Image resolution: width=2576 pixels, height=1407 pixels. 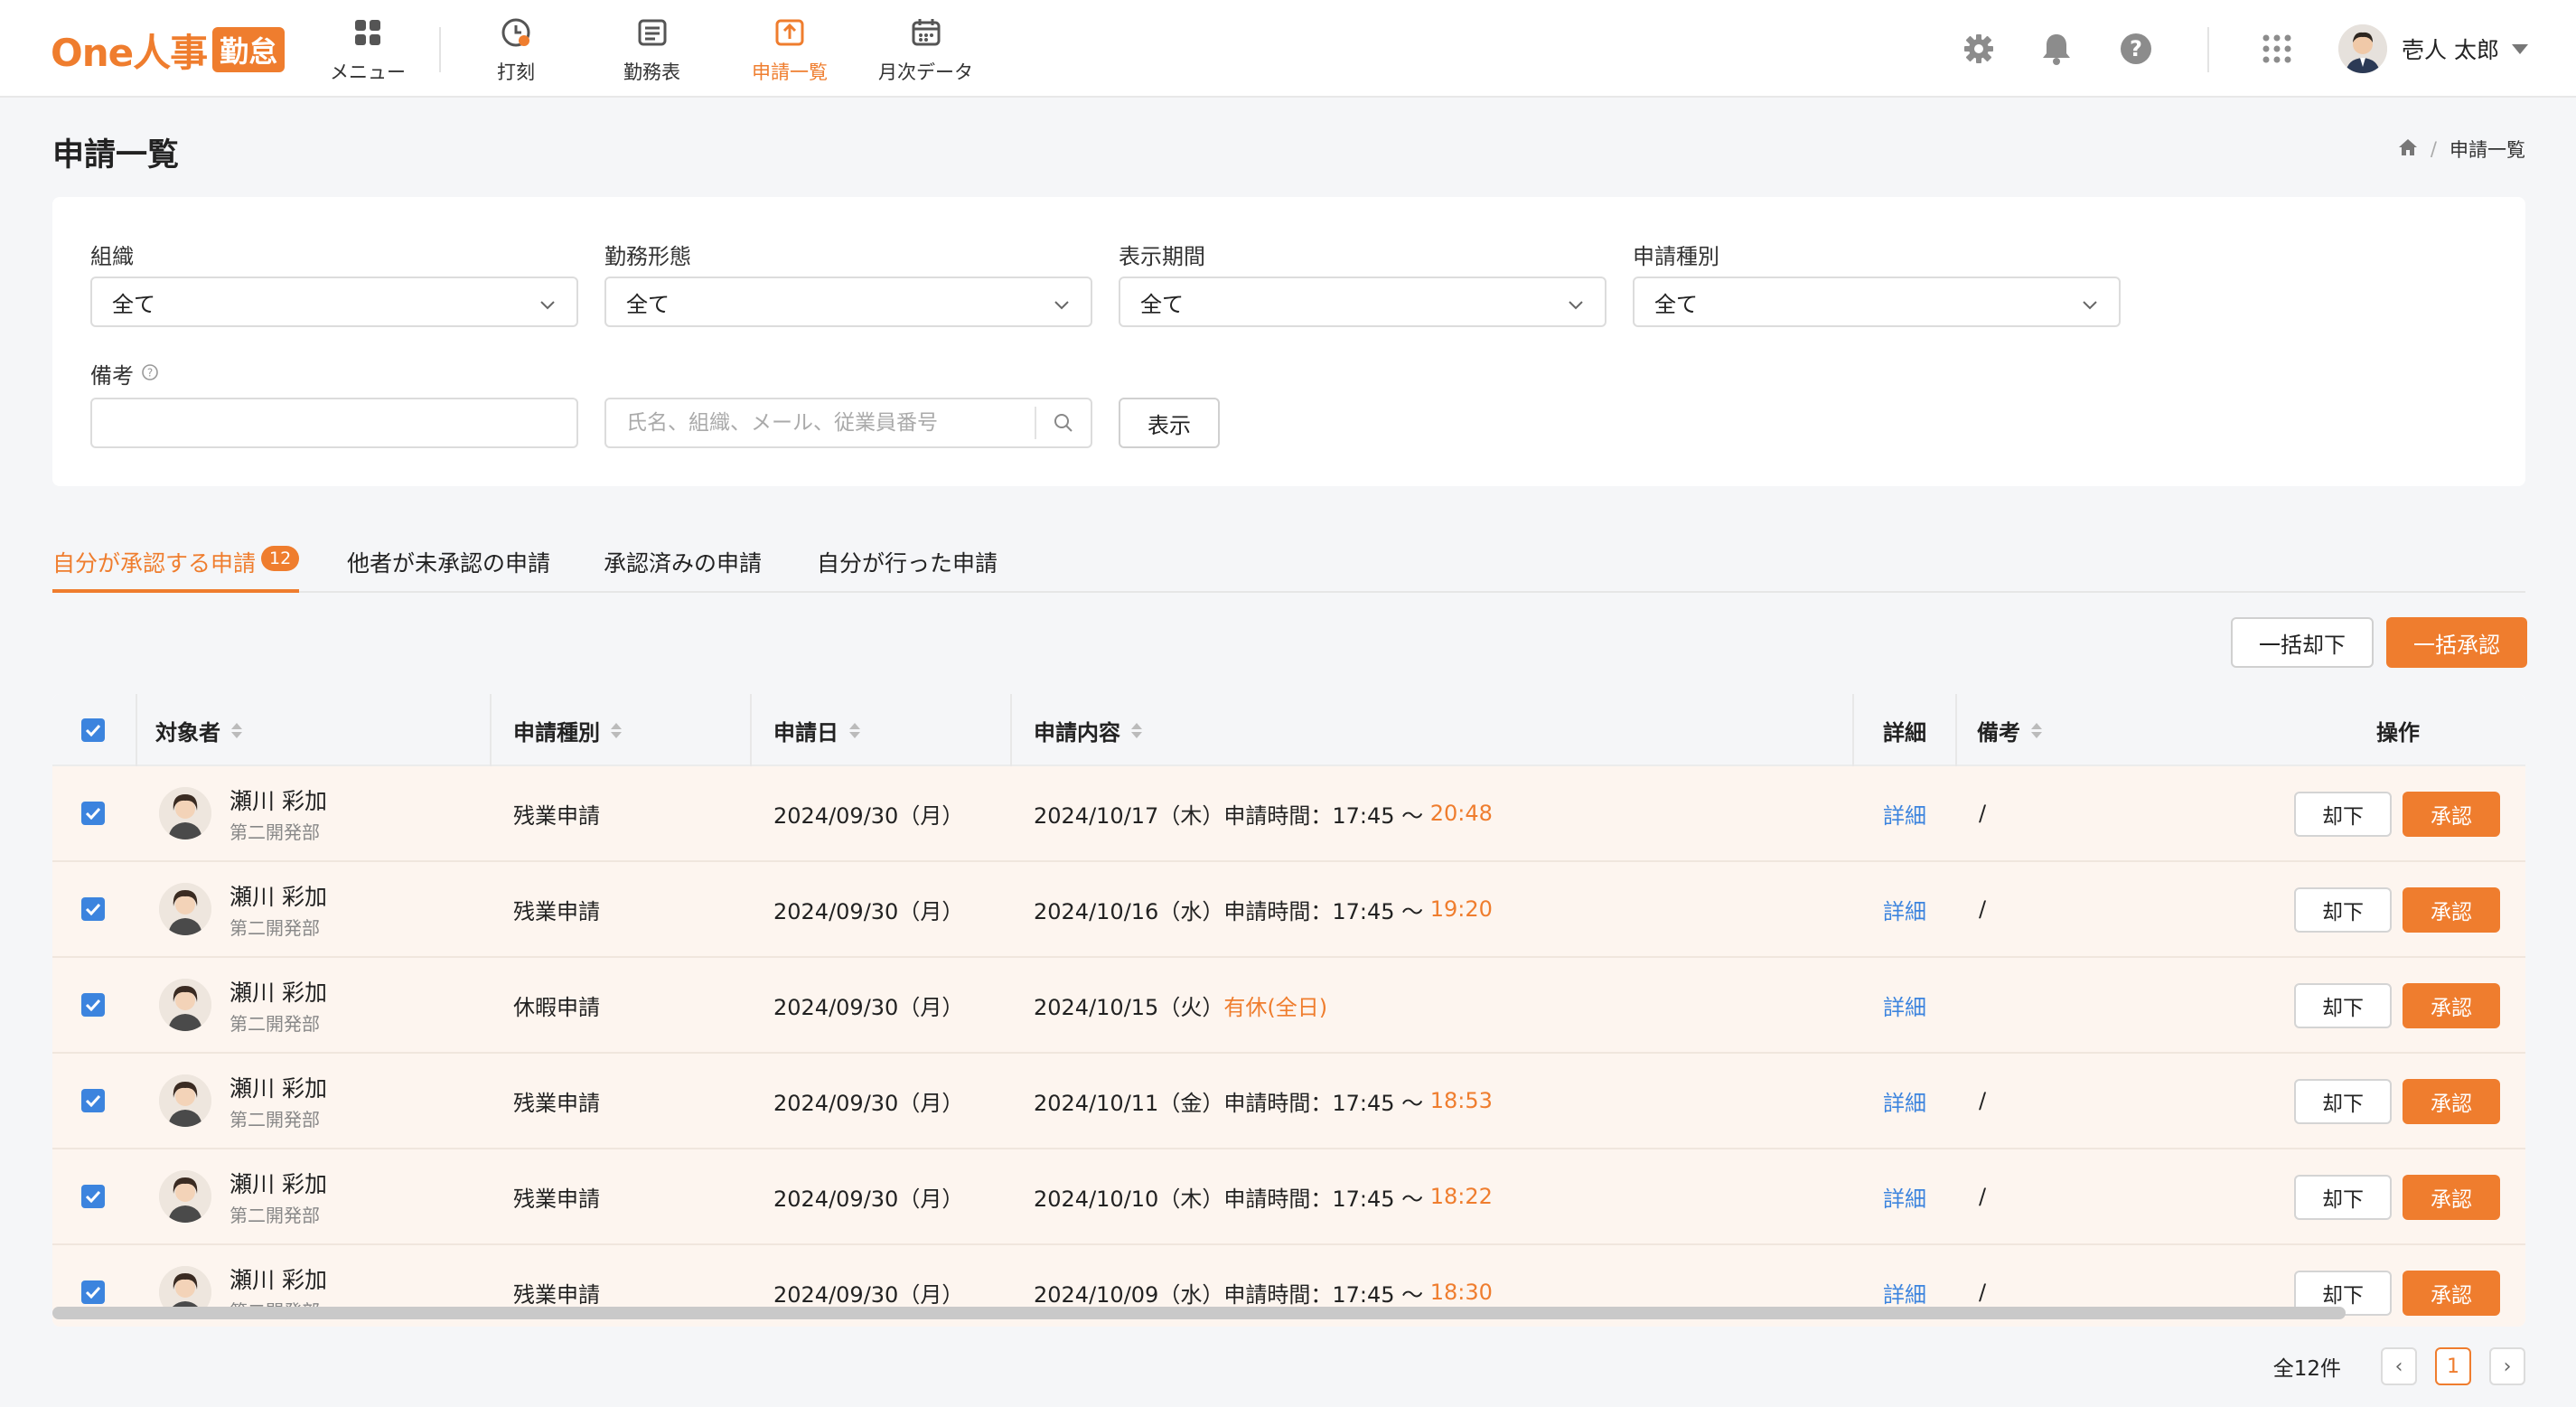 I want to click on column-type: 申請種別, so click(x=567, y=730).